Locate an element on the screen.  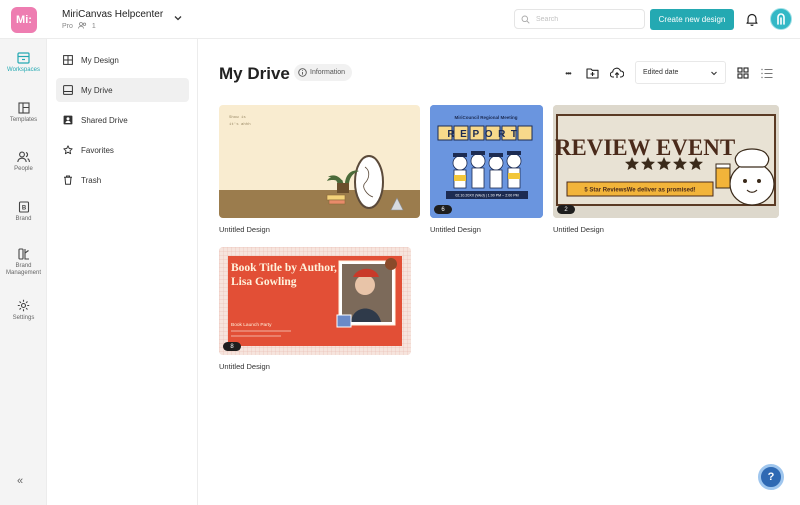
search-input is located at coordinates (586, 19).